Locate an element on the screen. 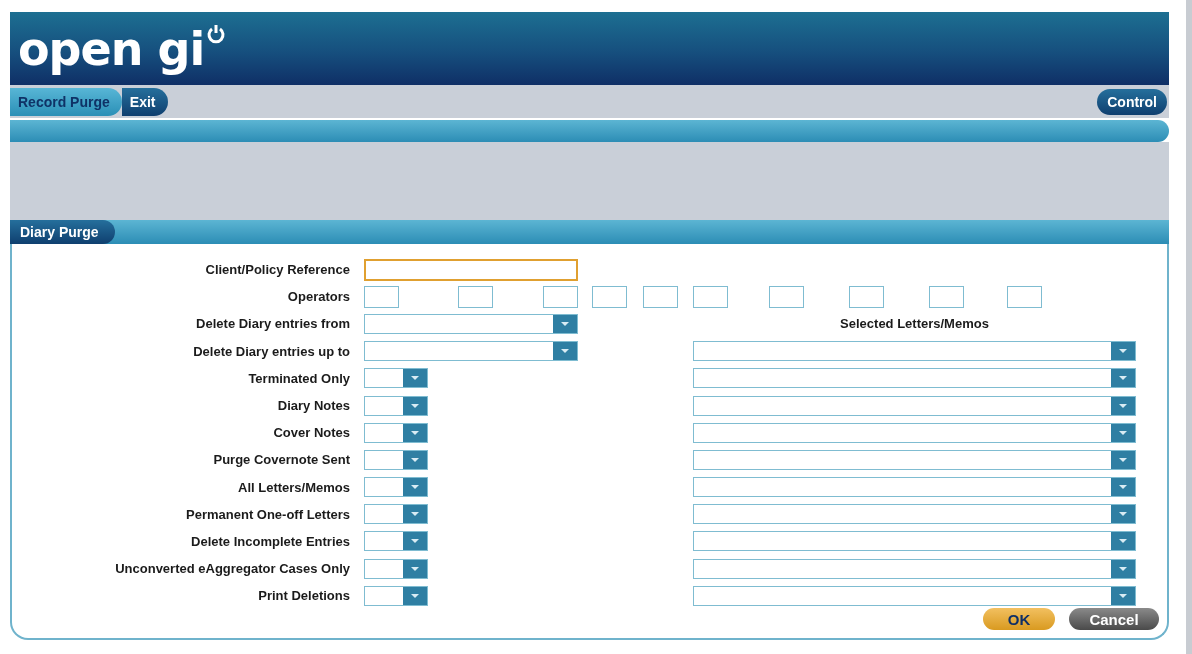 Image resolution: width=1192 pixels, height=654 pixels. field-label: Purge Covernote Sent is located at coordinates (281, 460).